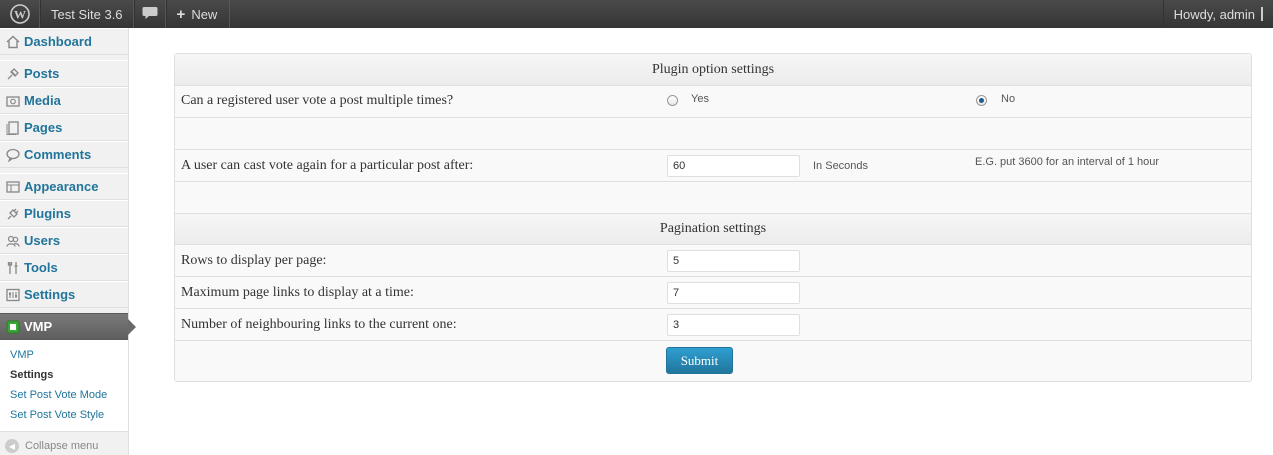 This screenshot has height=455, width=1273. What do you see at coordinates (636, 14) in the screenshot?
I see `admin-bar: W Test Site 3.6 + New Howdy, admin` at bounding box center [636, 14].